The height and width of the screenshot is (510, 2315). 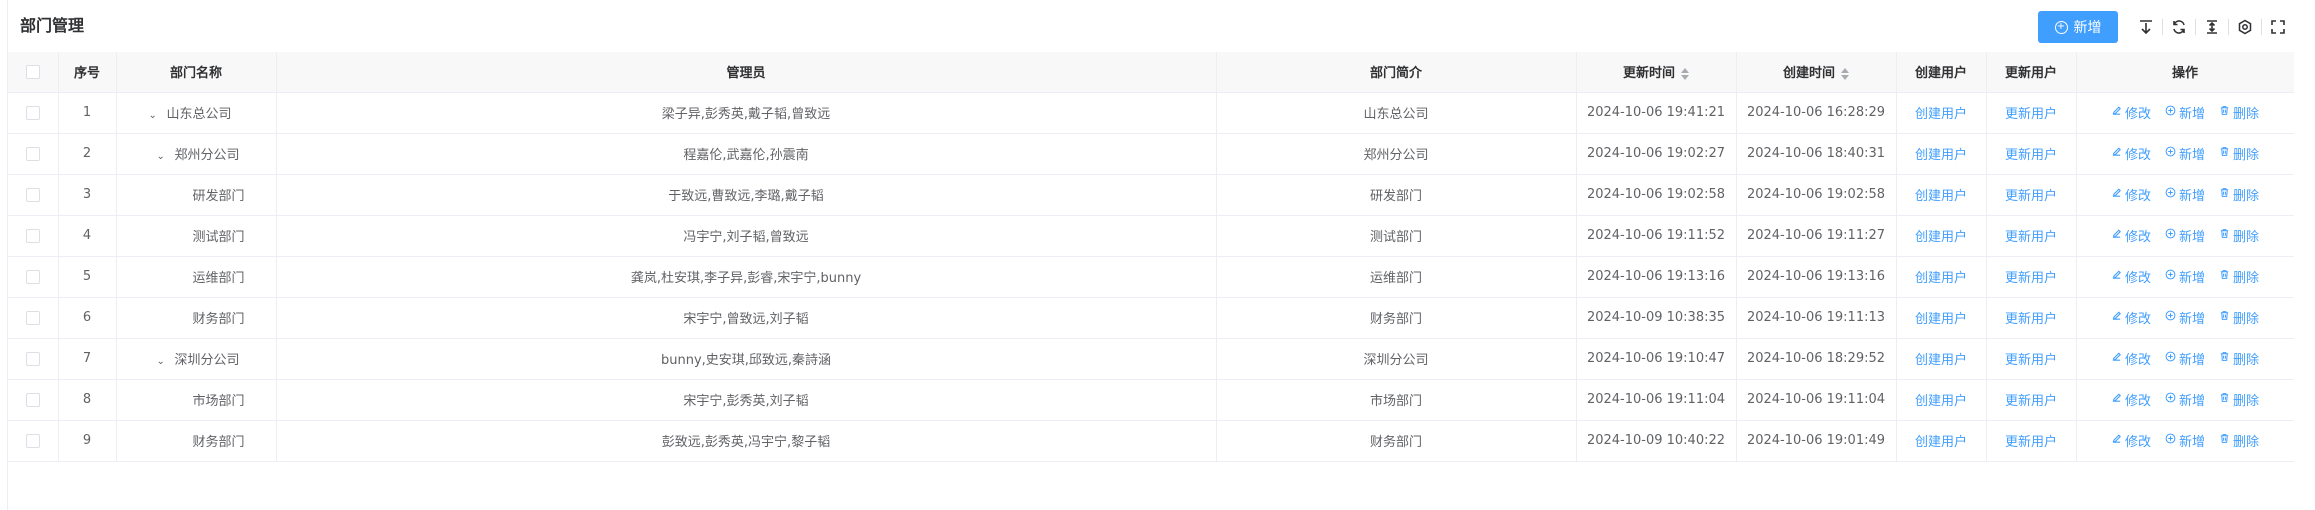 I want to click on row-name-cell: 市场部门, so click(x=196, y=400).